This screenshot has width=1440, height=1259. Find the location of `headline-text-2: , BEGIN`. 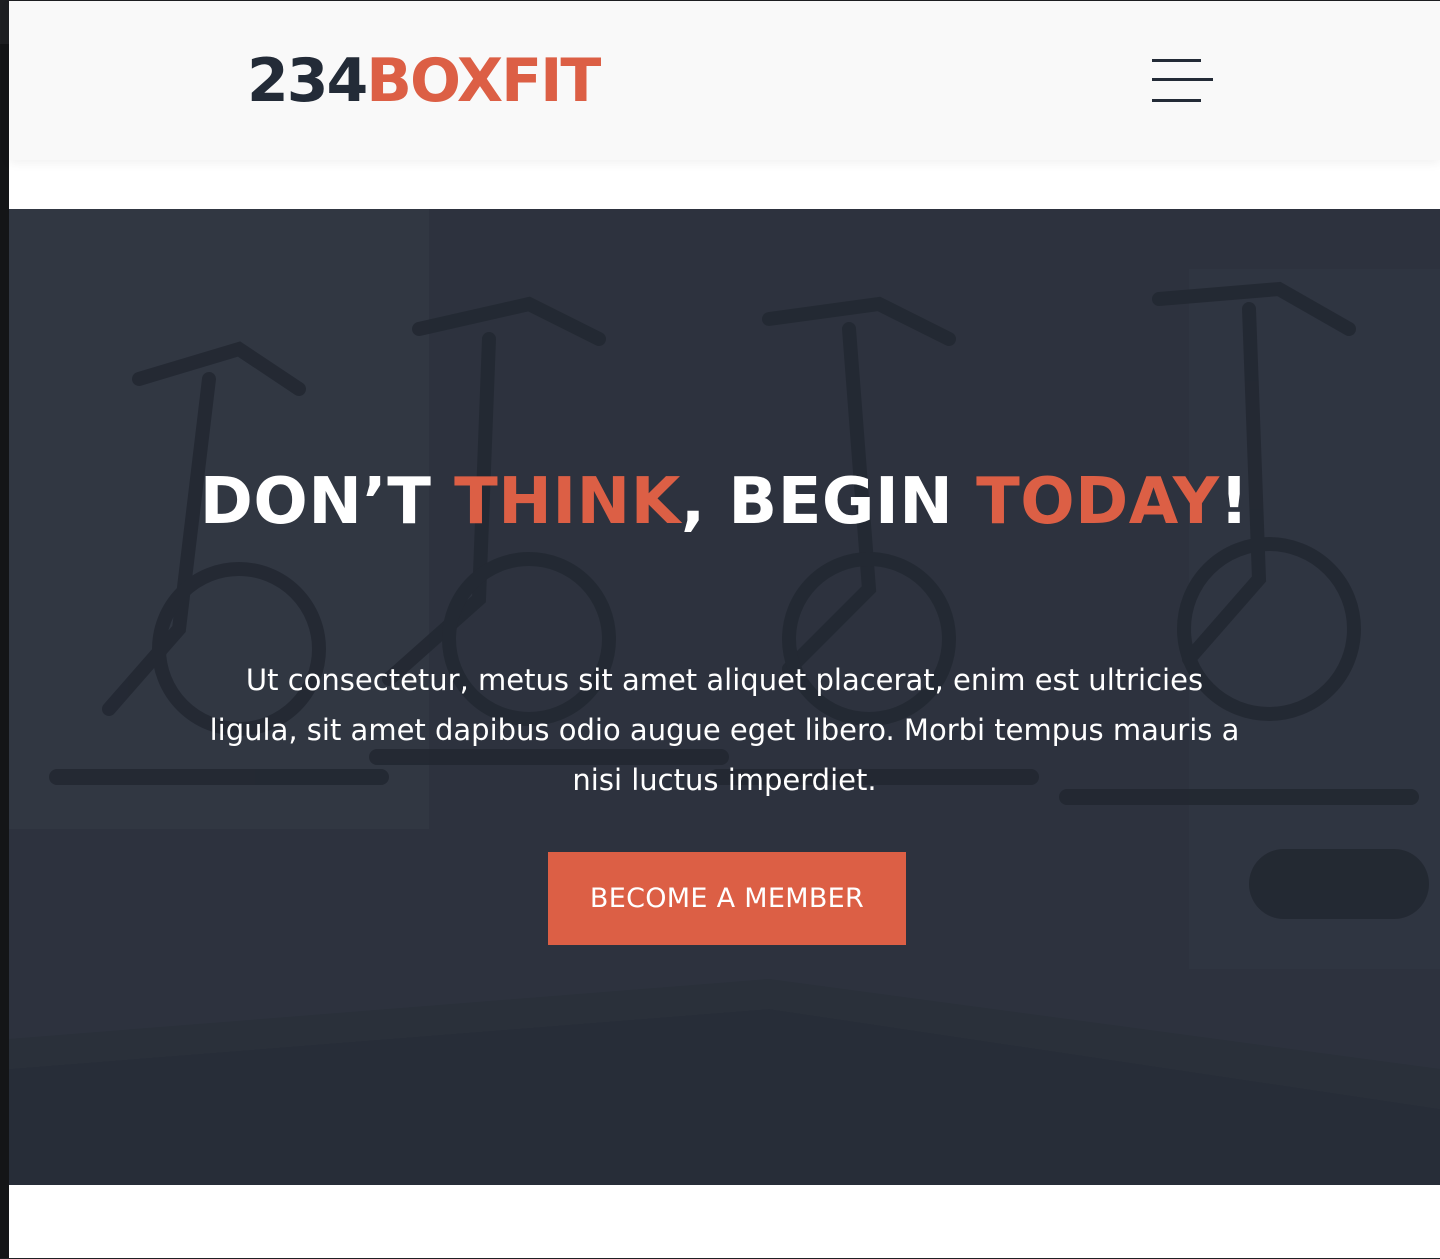

headline-text-2: , BEGIN is located at coordinates (828, 502).